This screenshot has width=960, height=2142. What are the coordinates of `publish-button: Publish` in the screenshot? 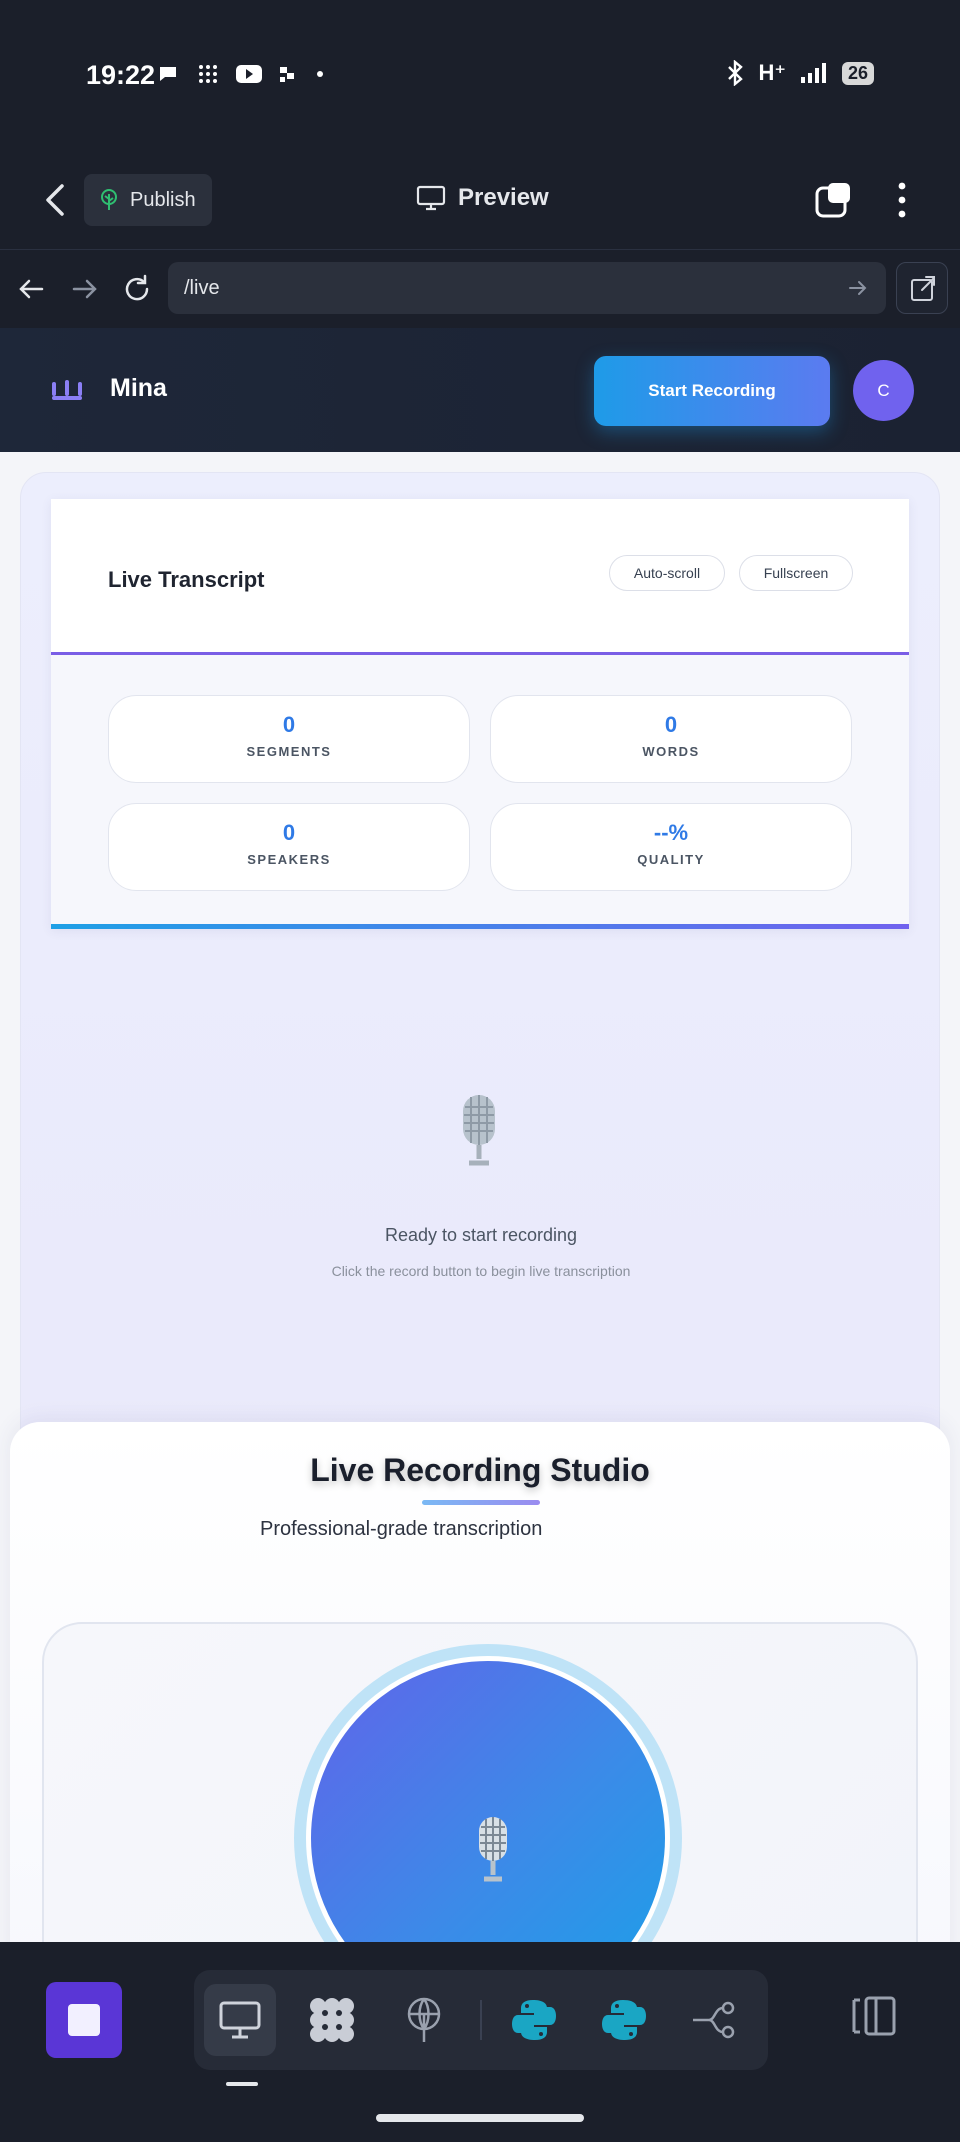 It's located at (148, 200).